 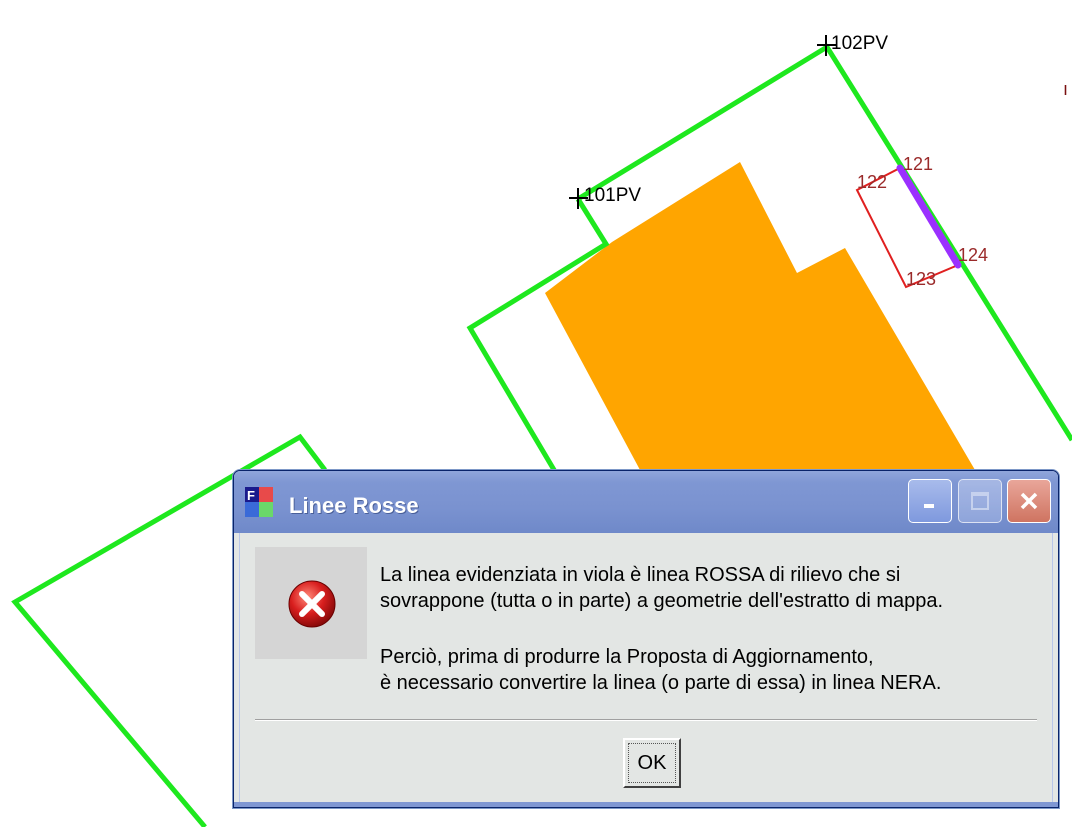 I want to click on maximize-icon, so click(x=980, y=501).